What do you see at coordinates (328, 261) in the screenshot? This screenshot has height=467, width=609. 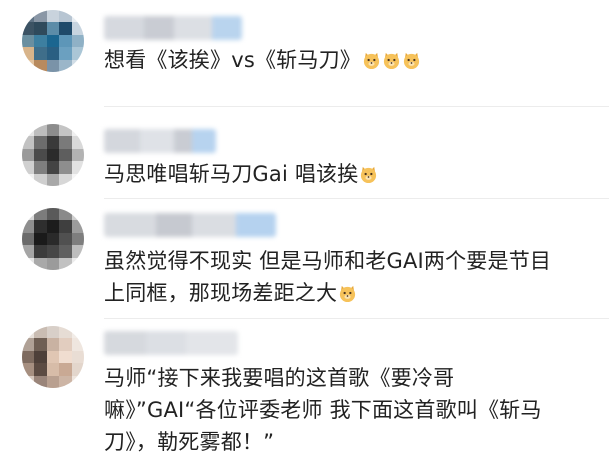 I see `comment-text-line: 虽然觉得不现实 但是马师和老GAI两个要是节目` at bounding box center [328, 261].